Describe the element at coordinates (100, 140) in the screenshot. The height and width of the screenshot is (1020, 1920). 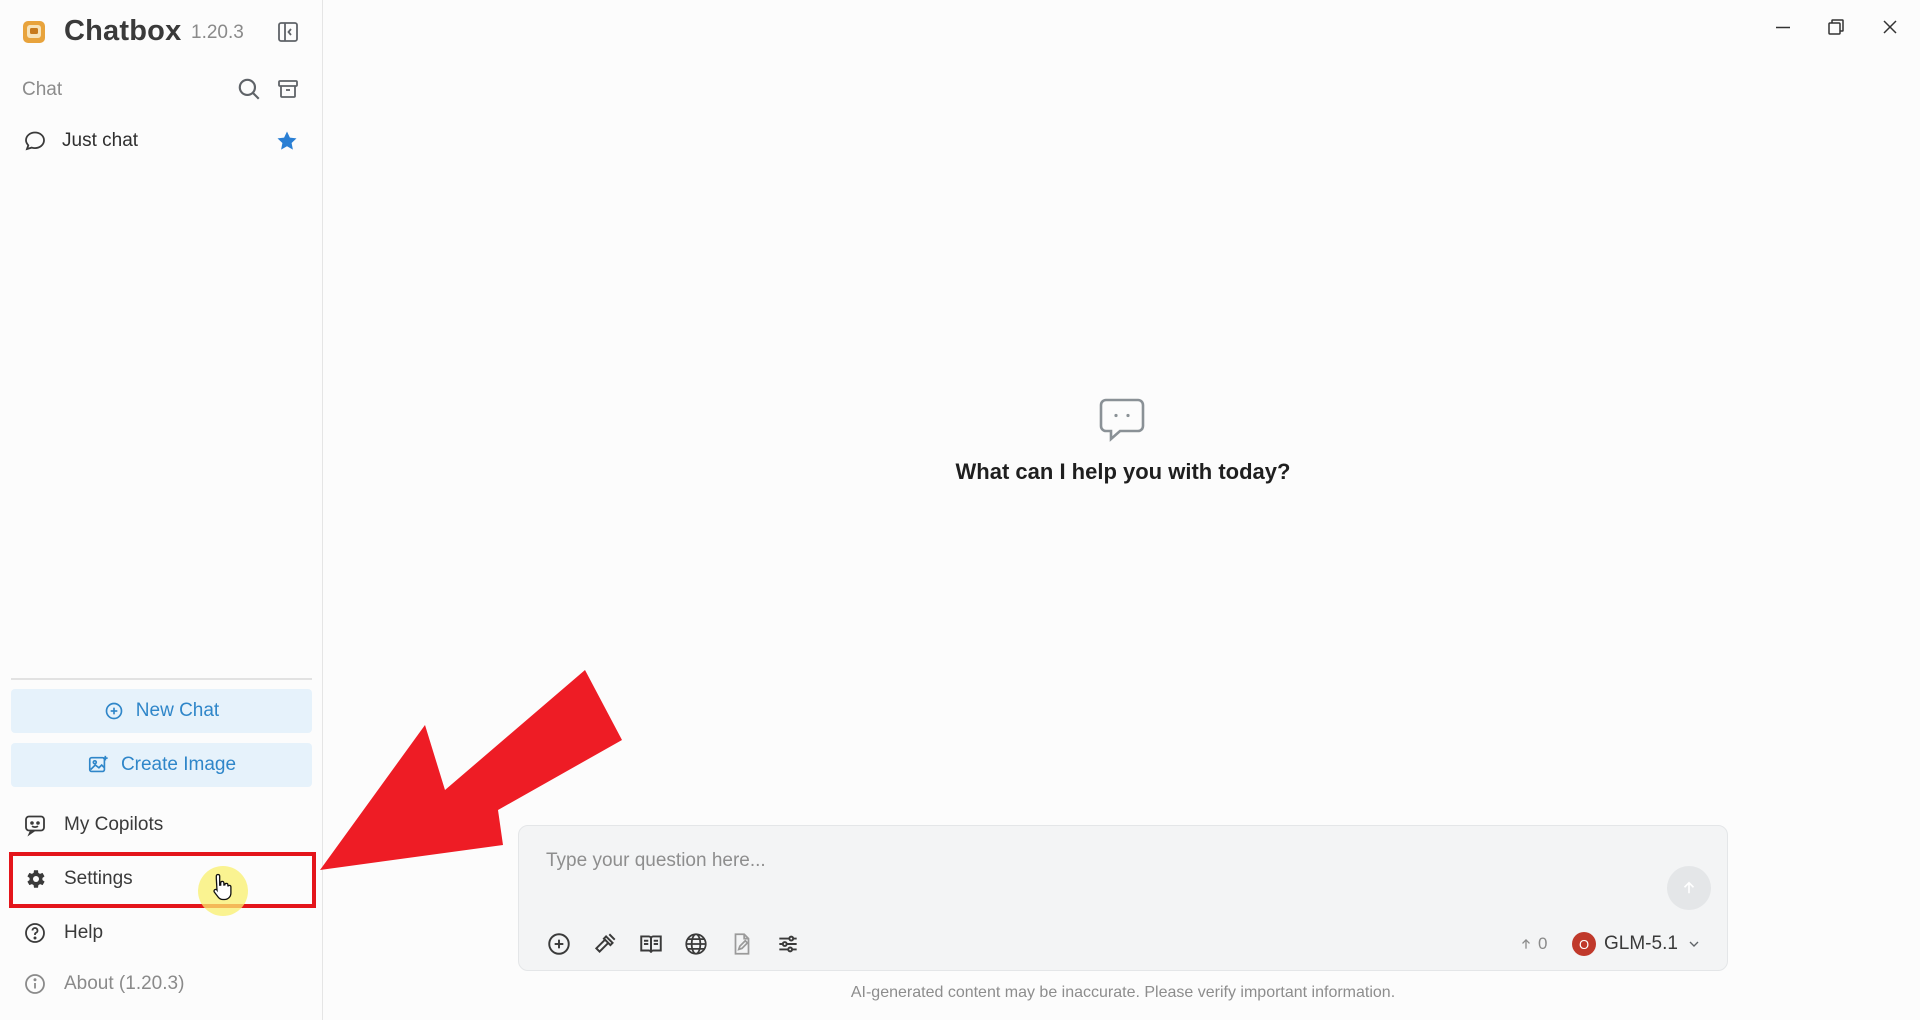
I see `chat-item-label: Just chat` at that location.